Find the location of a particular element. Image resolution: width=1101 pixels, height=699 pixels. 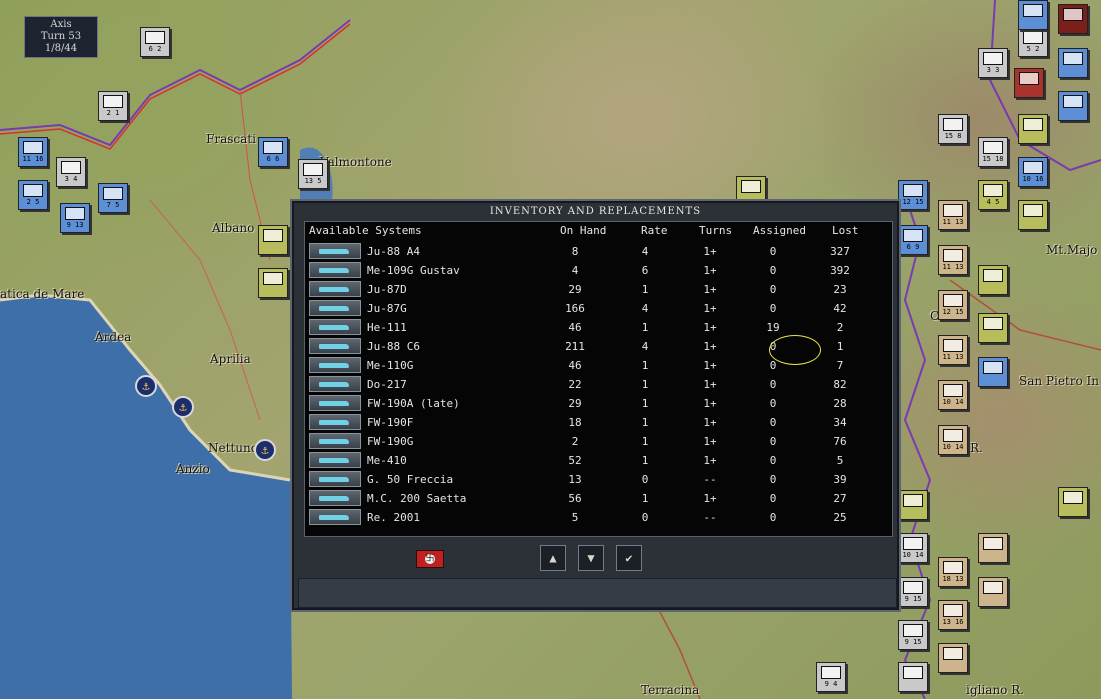

inventory-row: Me-410 52 1 1+ 0 5 is located at coordinates (599, 460).